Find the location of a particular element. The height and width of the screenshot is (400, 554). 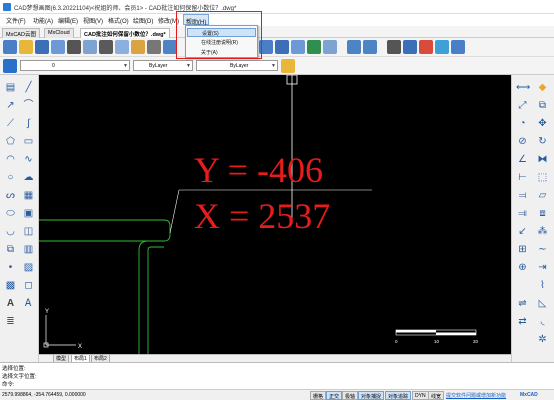

move-icon: ✥ is located at coordinates (542, 123).